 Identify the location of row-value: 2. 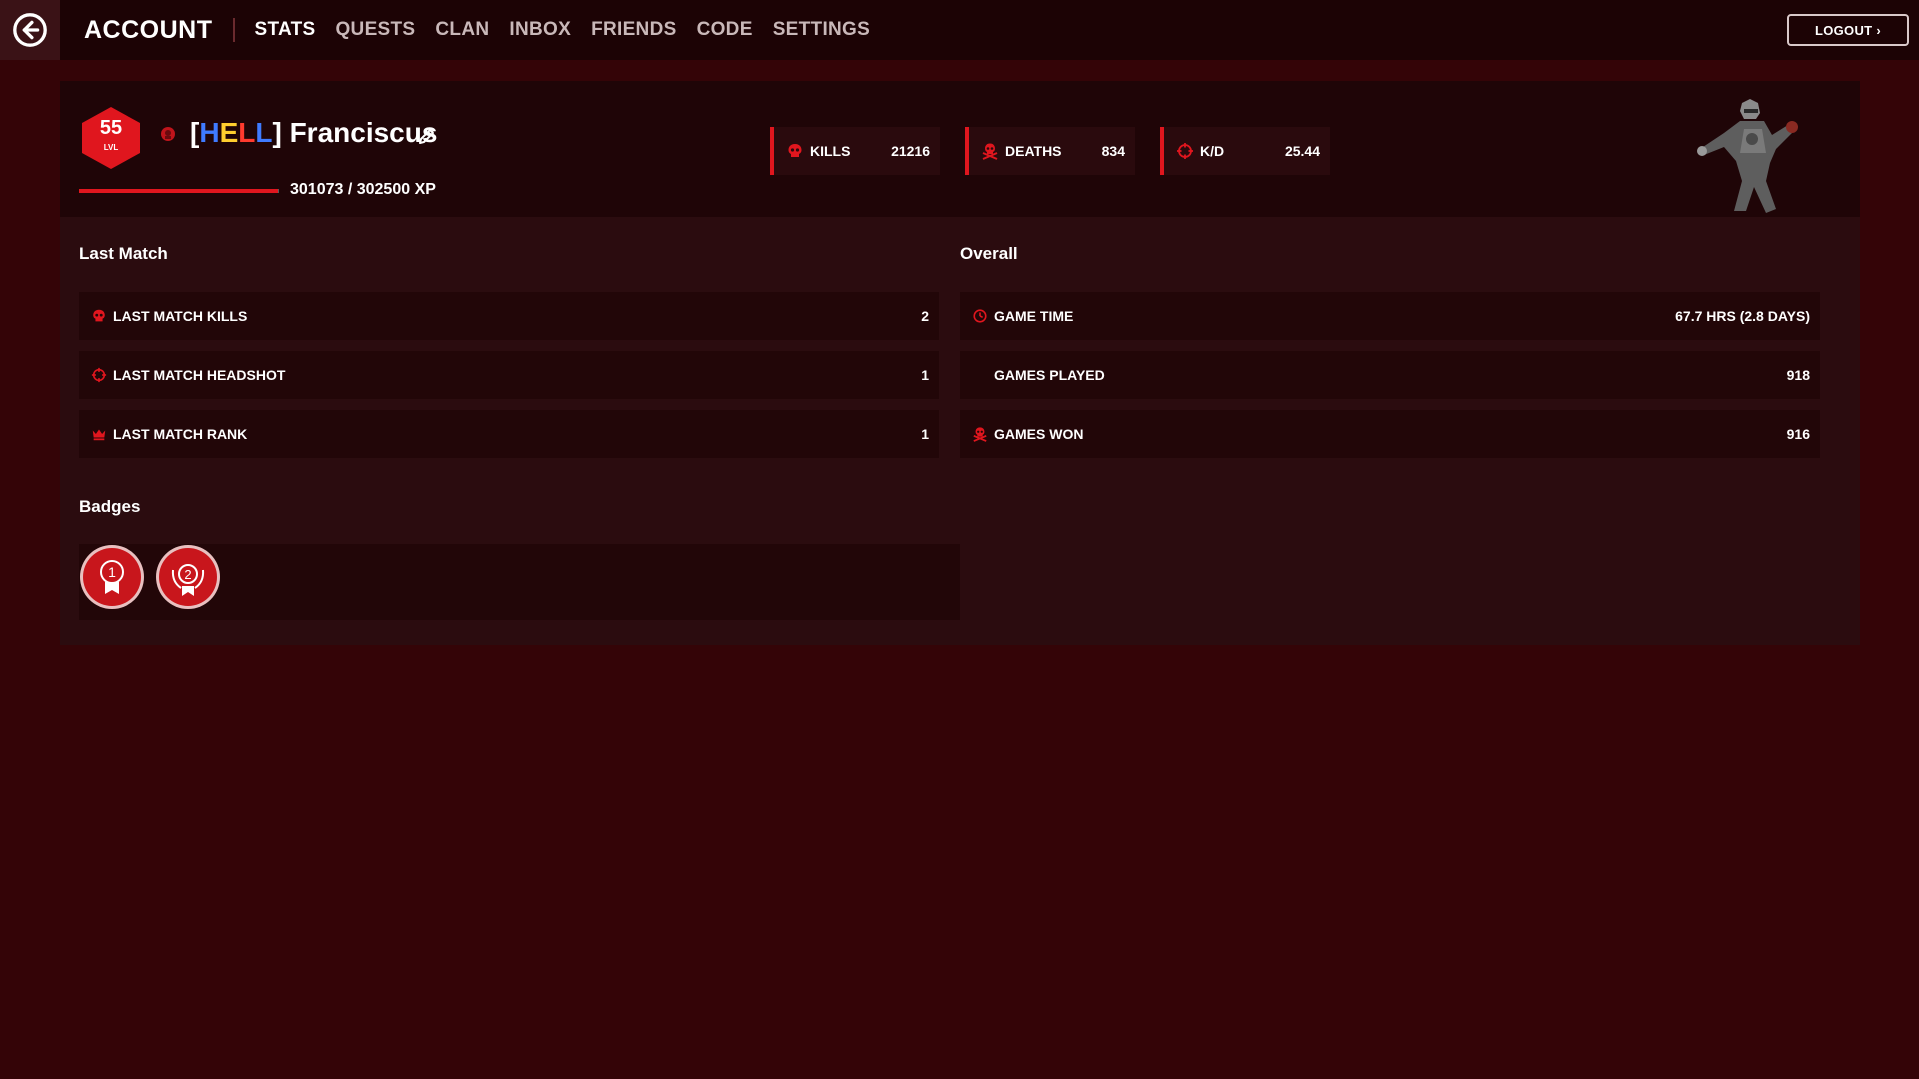
(925, 316).